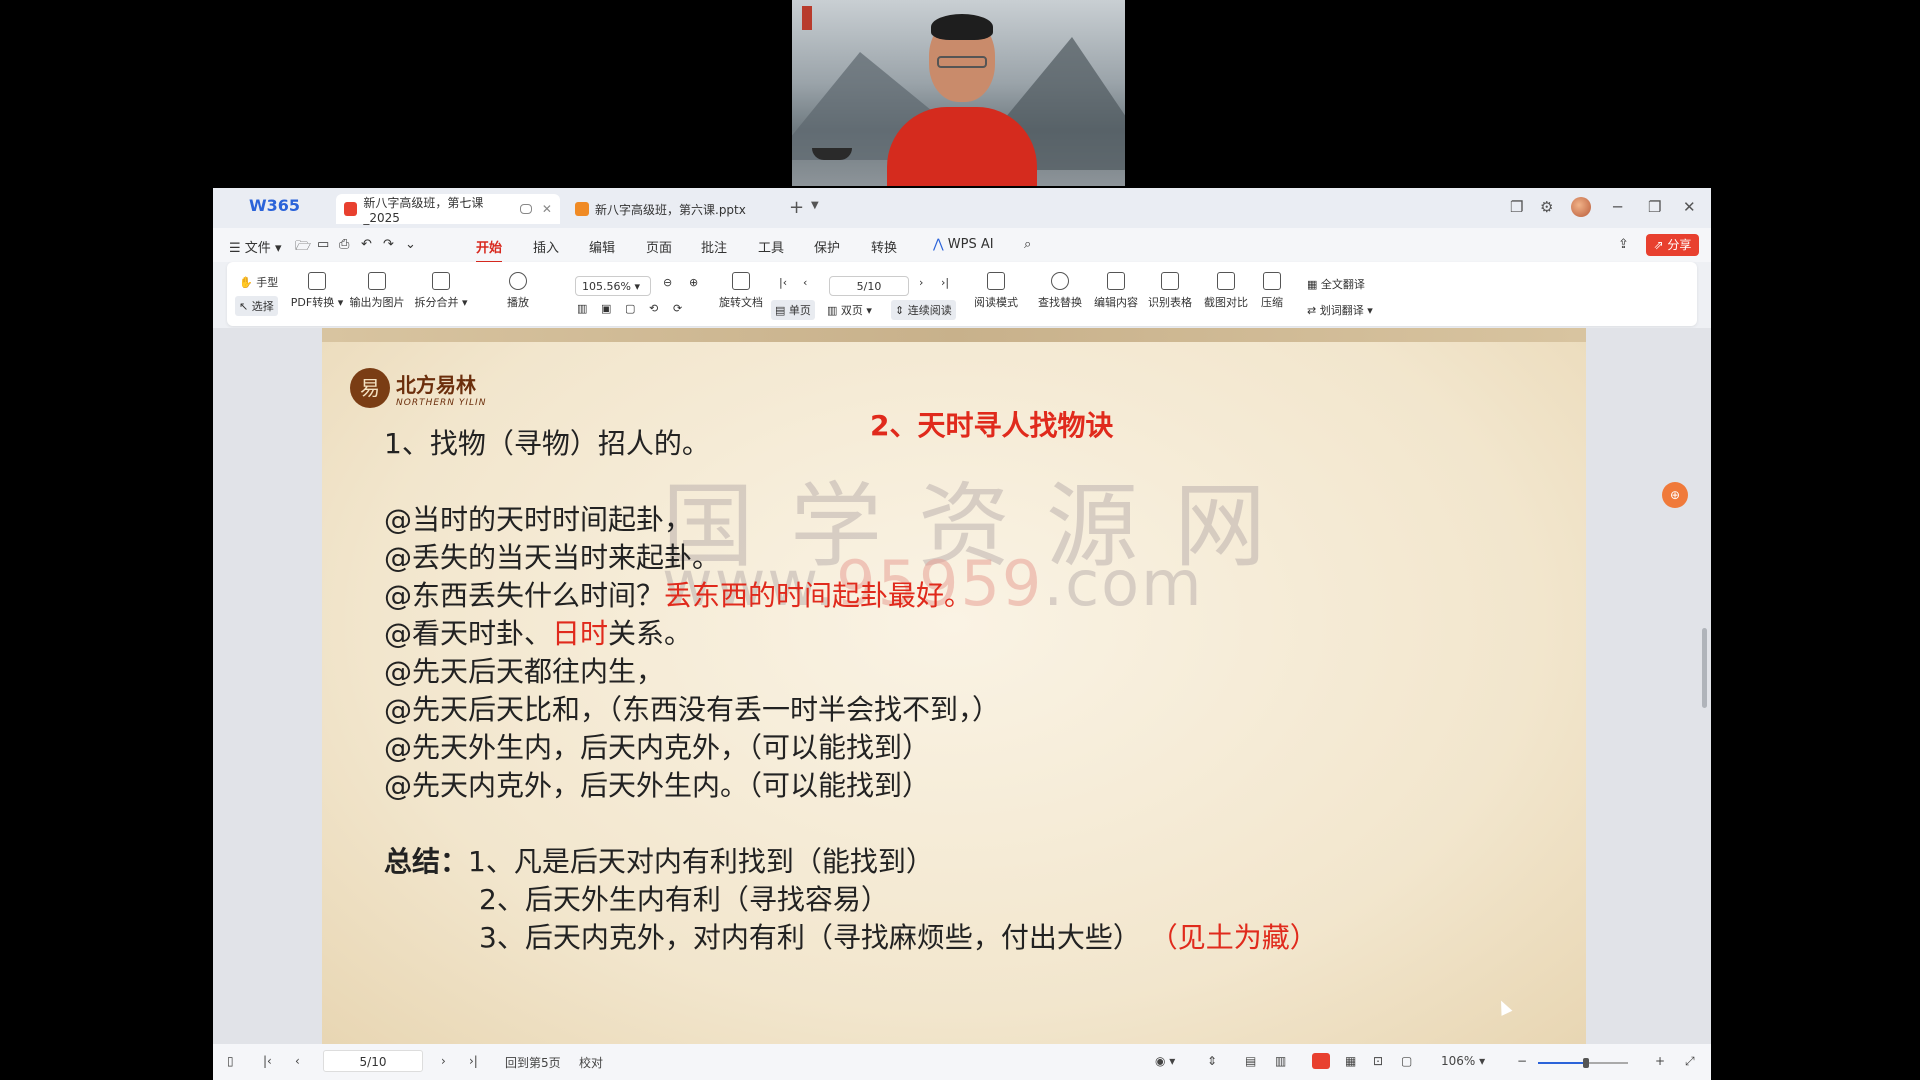 This screenshot has width=1920, height=1080. What do you see at coordinates (815, 205) in the screenshot?
I see `chevron-down-icon: ▼` at bounding box center [815, 205].